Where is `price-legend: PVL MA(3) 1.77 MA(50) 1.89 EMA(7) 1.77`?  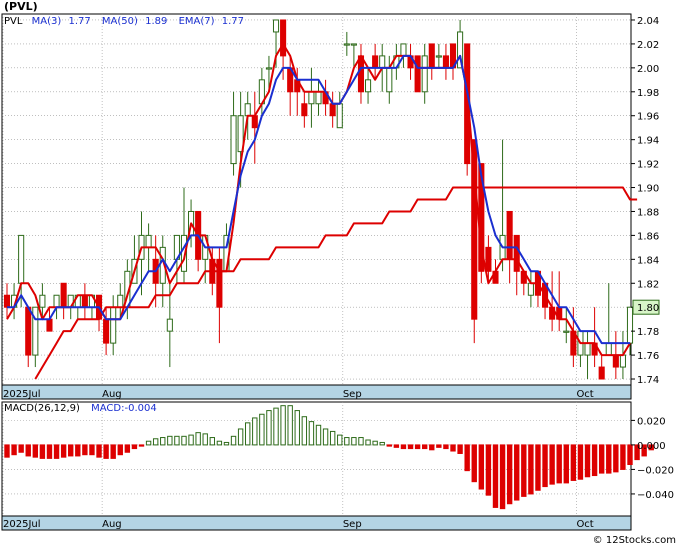 price-legend: PVL MA(3) 1.77 MA(50) 1.89 EMA(7) 1.77 is located at coordinates (124, 21).